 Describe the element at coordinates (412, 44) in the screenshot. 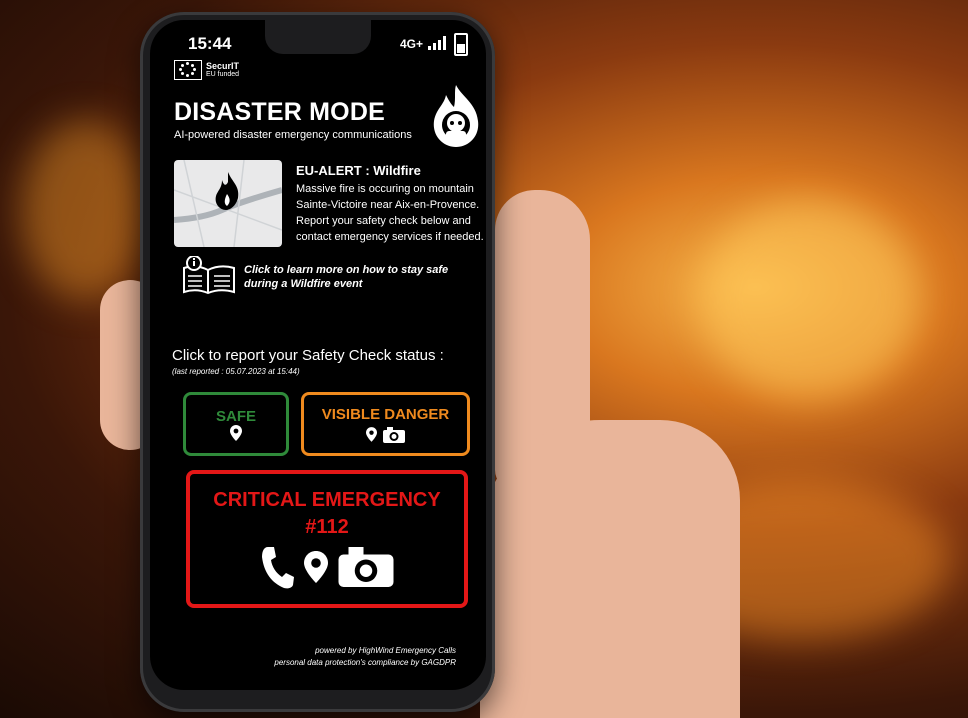

I see `network-type: 4G+` at that location.